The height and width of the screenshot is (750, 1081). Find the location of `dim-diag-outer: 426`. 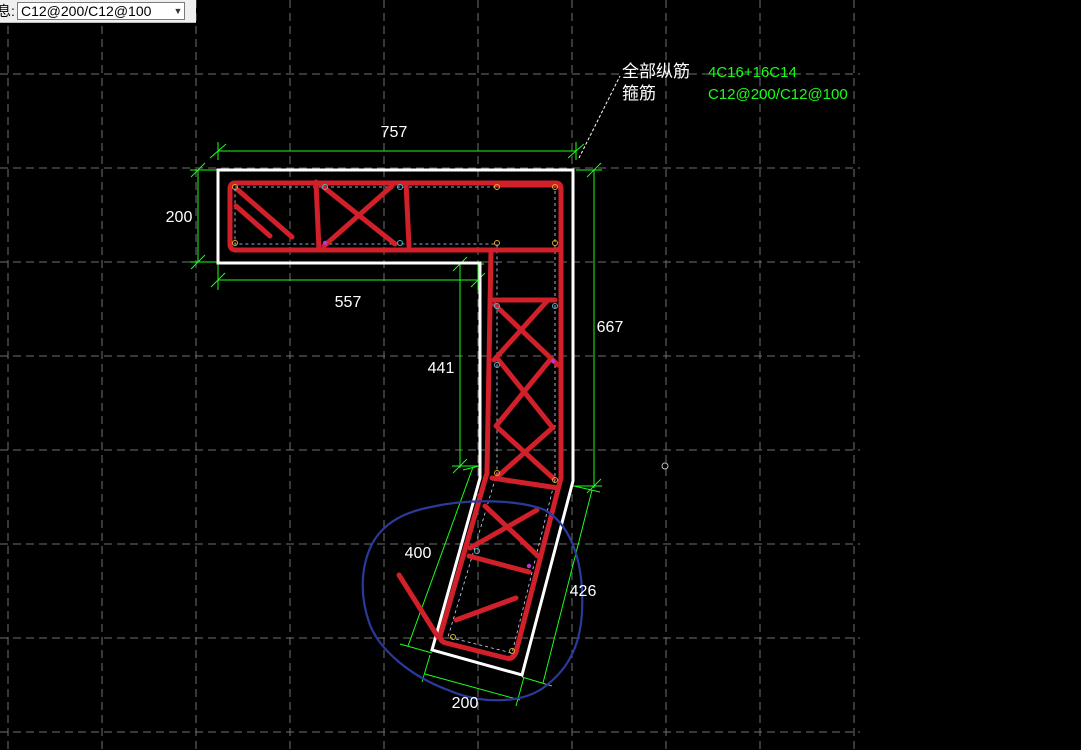

dim-diag-outer: 426 is located at coordinates (583, 591).